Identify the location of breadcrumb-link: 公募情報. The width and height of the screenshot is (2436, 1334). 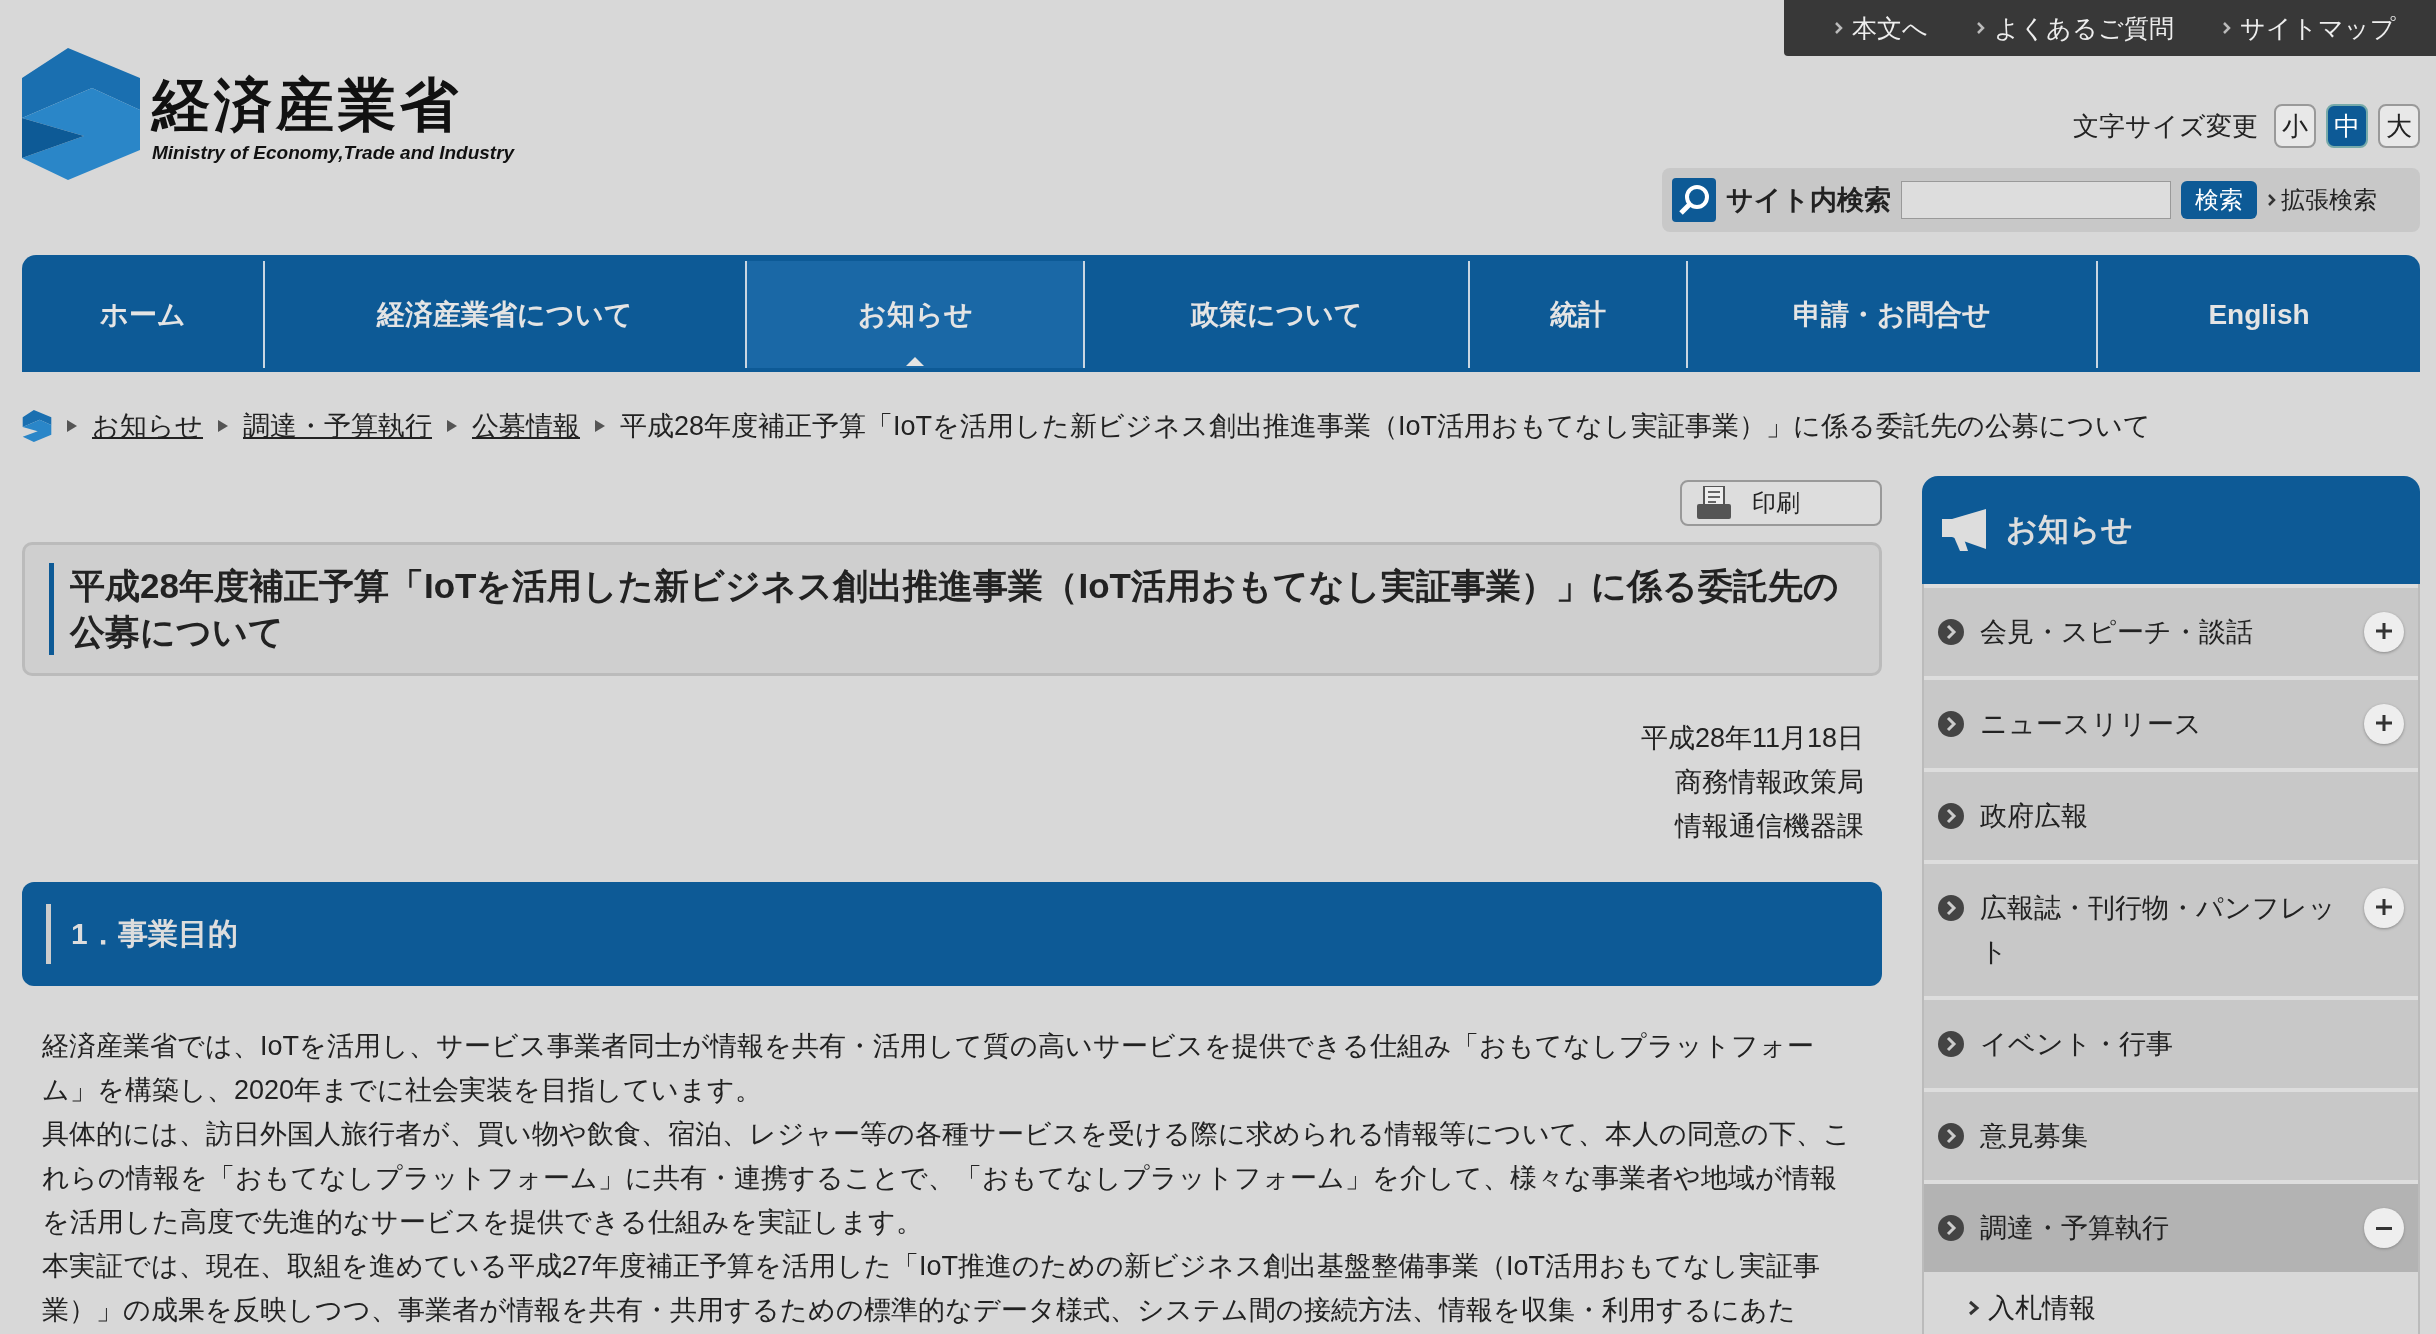
(526, 426).